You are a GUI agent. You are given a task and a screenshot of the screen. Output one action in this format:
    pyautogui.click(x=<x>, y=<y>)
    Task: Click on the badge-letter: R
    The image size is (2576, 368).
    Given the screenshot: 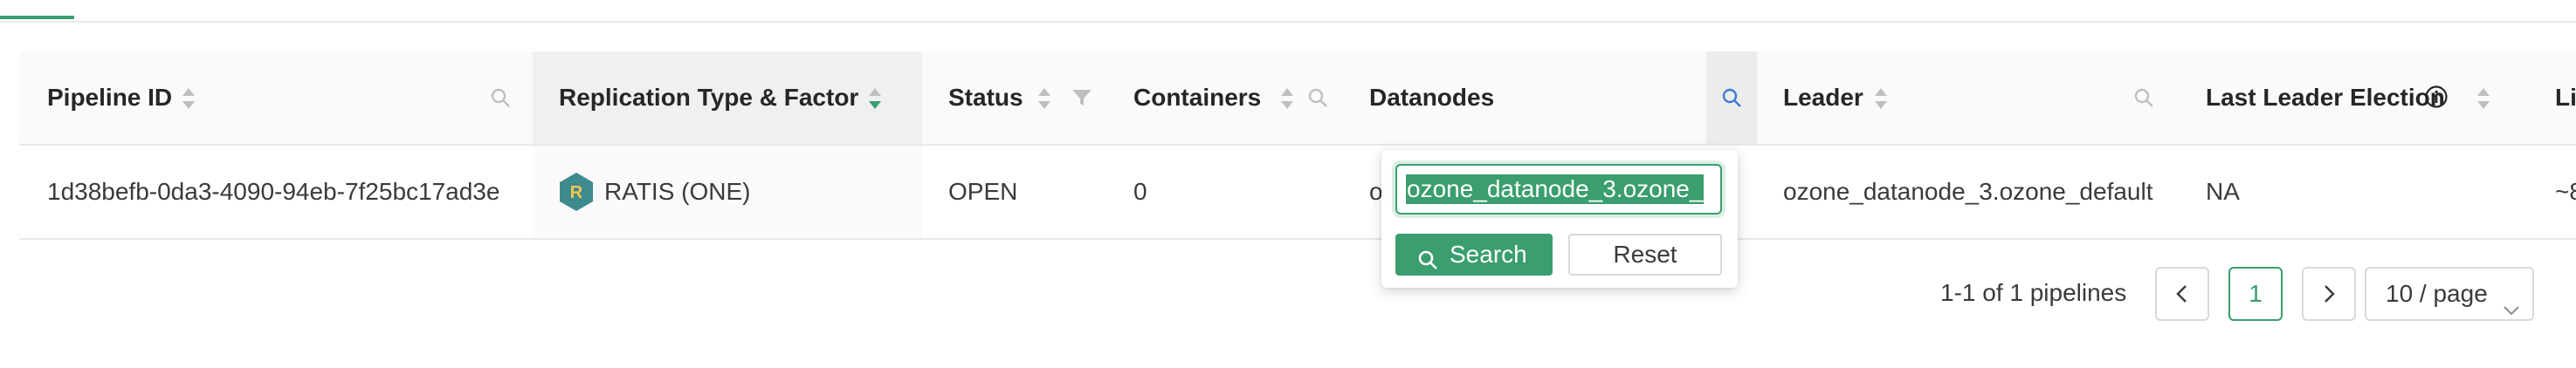 What is the action you would take?
    pyautogui.click(x=576, y=193)
    